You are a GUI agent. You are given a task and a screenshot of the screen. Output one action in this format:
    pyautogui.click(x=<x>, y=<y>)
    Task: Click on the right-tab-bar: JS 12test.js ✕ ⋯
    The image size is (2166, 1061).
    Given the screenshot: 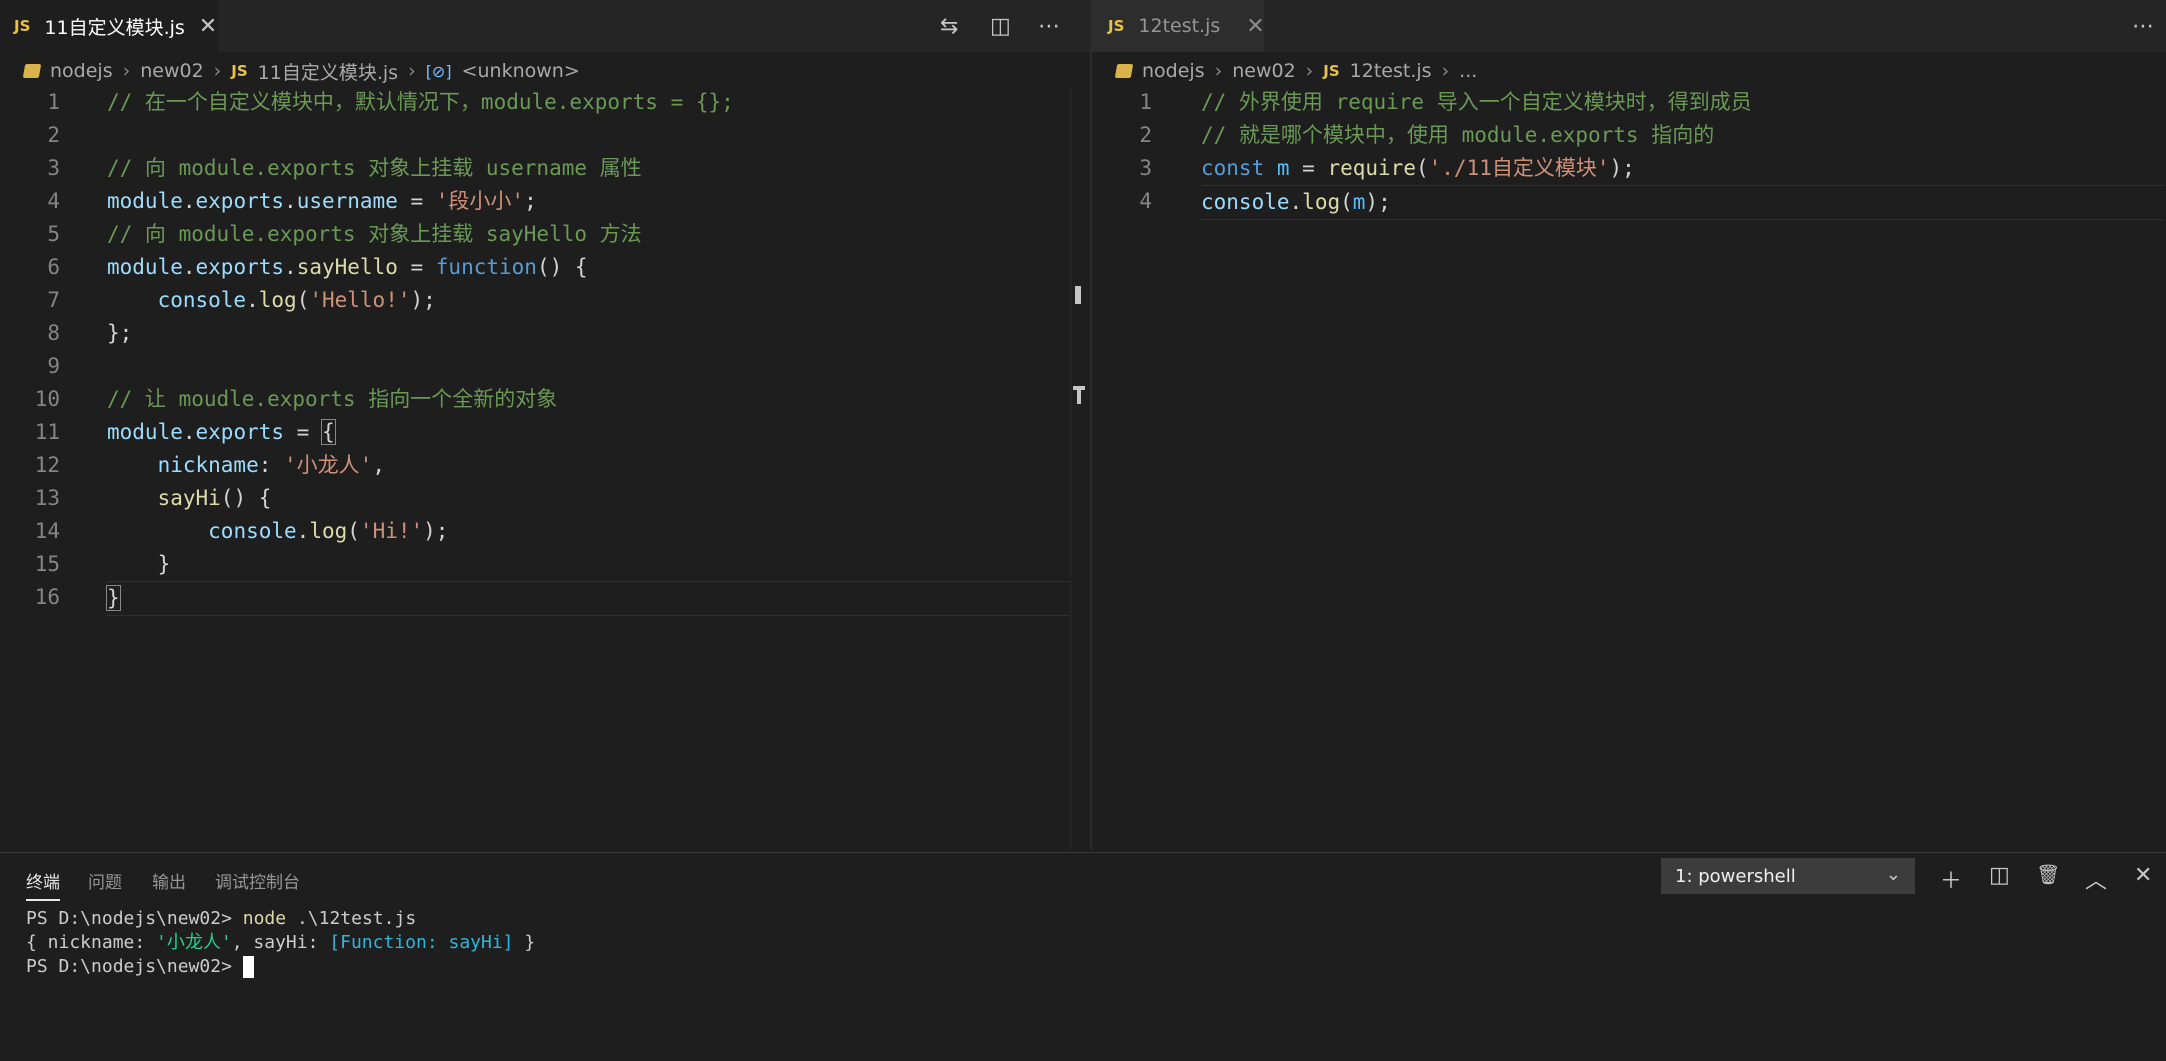 What is the action you would take?
    pyautogui.click(x=1629, y=26)
    